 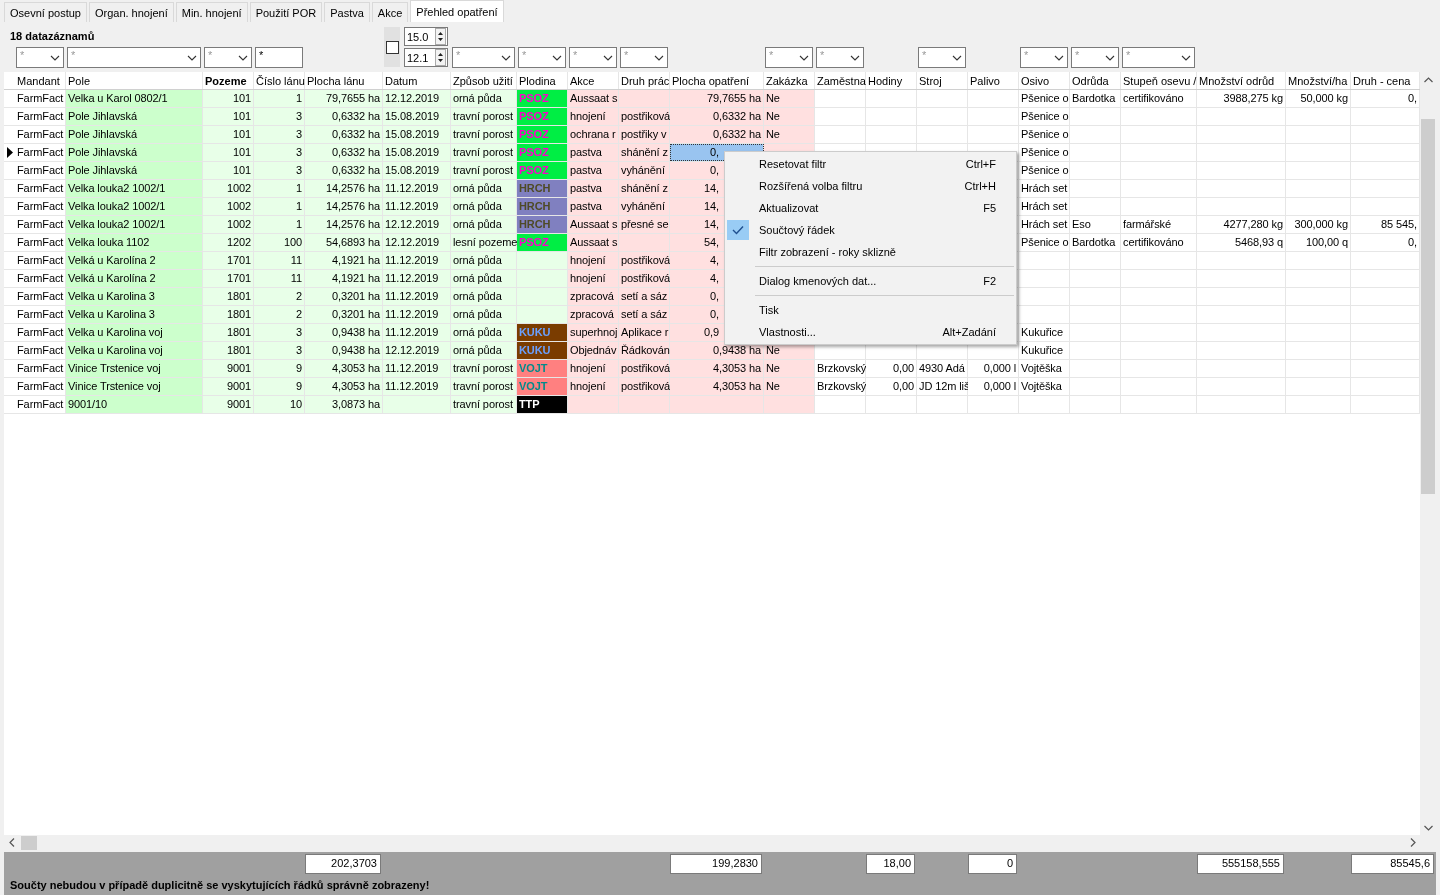 What do you see at coordinates (542, 80) in the screenshot?
I see `column-header: Plodina` at bounding box center [542, 80].